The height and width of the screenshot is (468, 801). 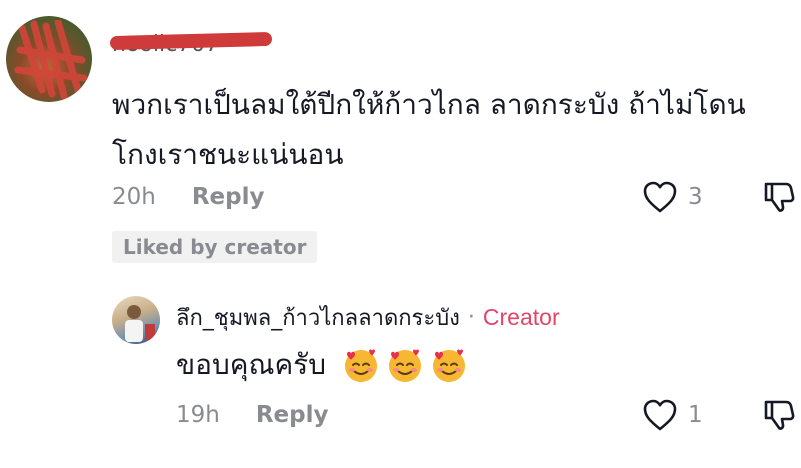 I want to click on creator-avatar, so click(x=136, y=320).